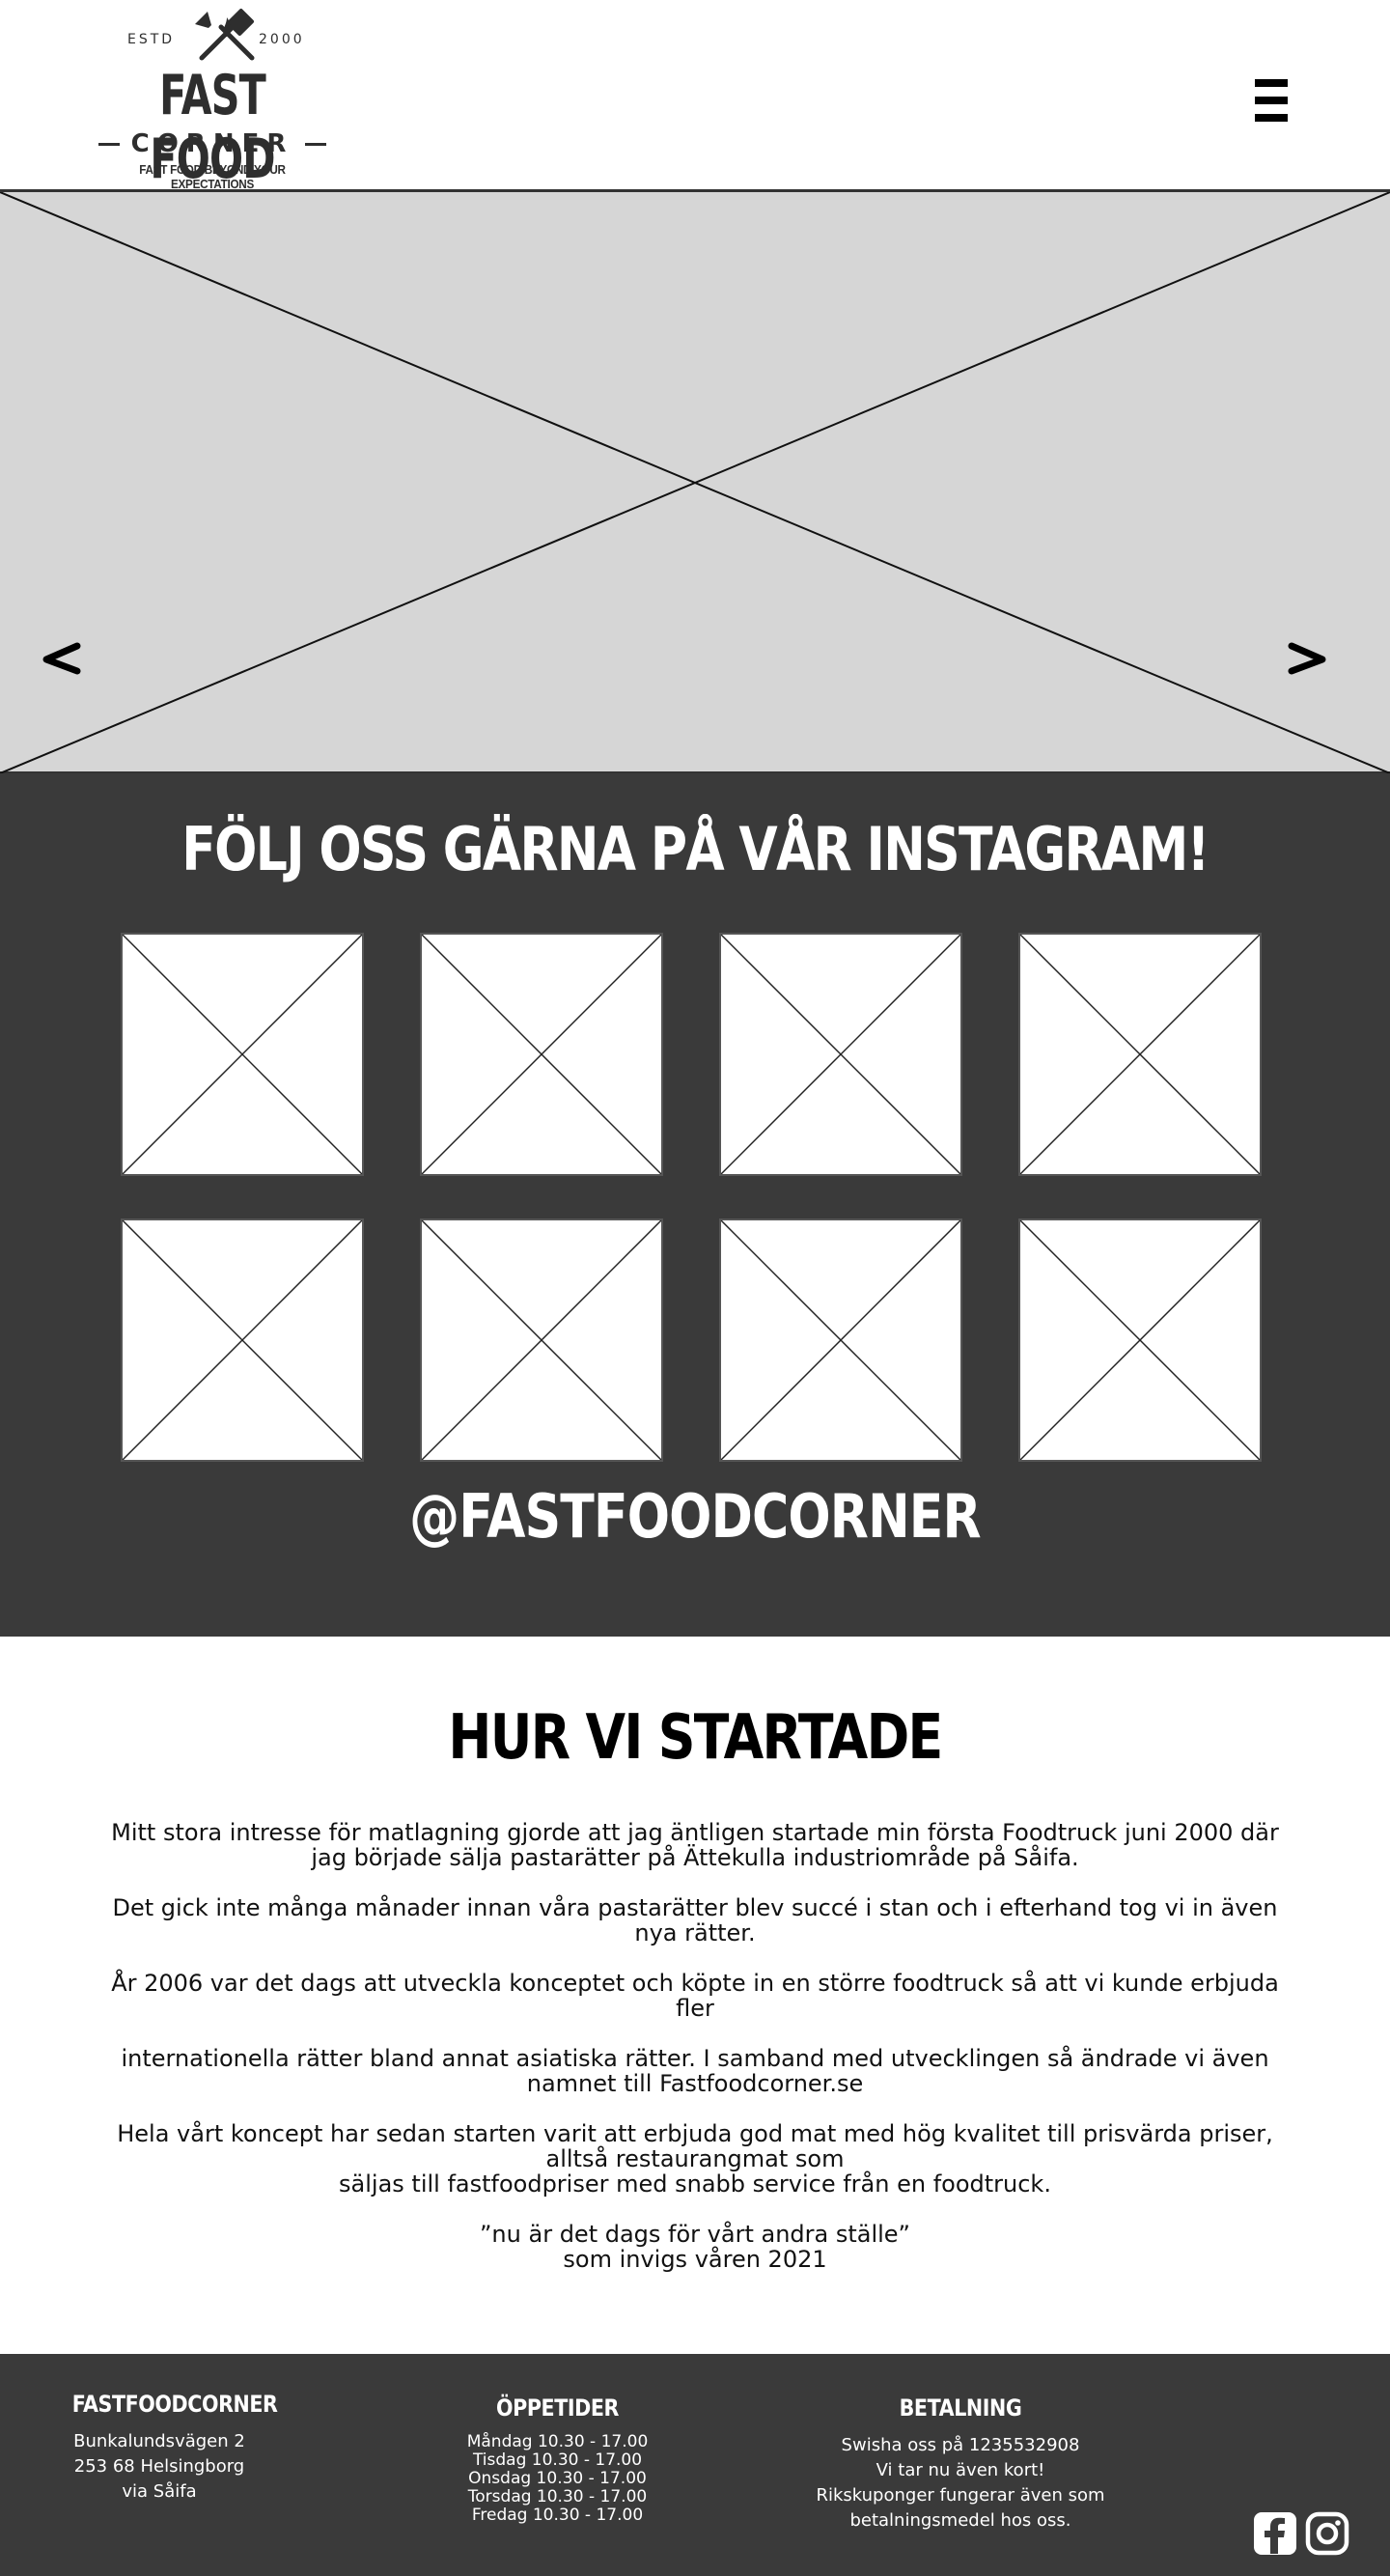 The width and height of the screenshot is (1390, 2576). Describe the element at coordinates (63, 658) in the screenshot. I see `chevron-left-icon` at that location.